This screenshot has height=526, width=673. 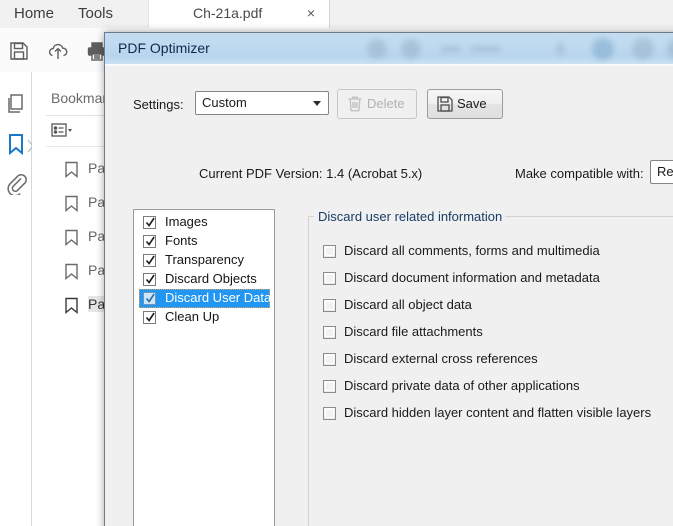 I want to click on save-settings-button: Save, so click(x=465, y=104).